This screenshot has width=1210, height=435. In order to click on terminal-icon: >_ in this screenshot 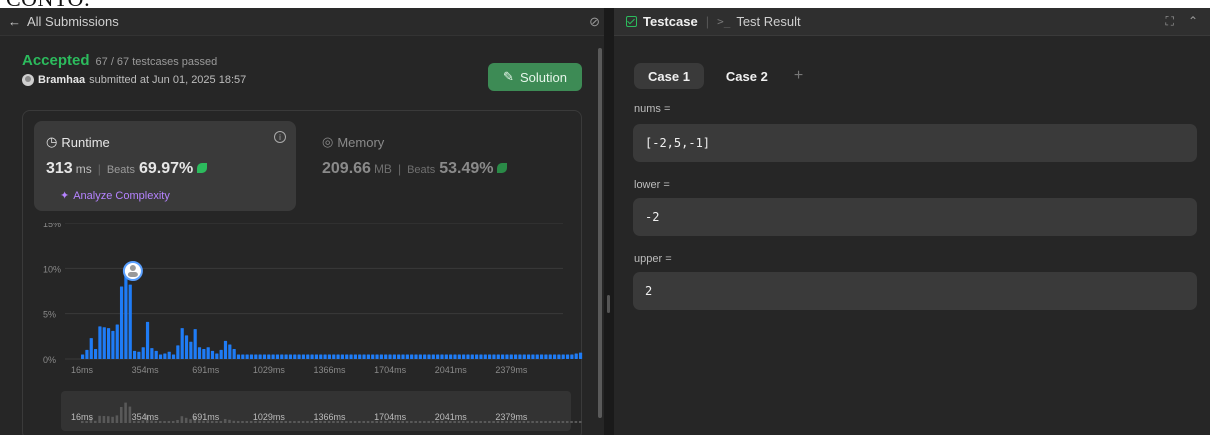, I will do `click(724, 21)`.